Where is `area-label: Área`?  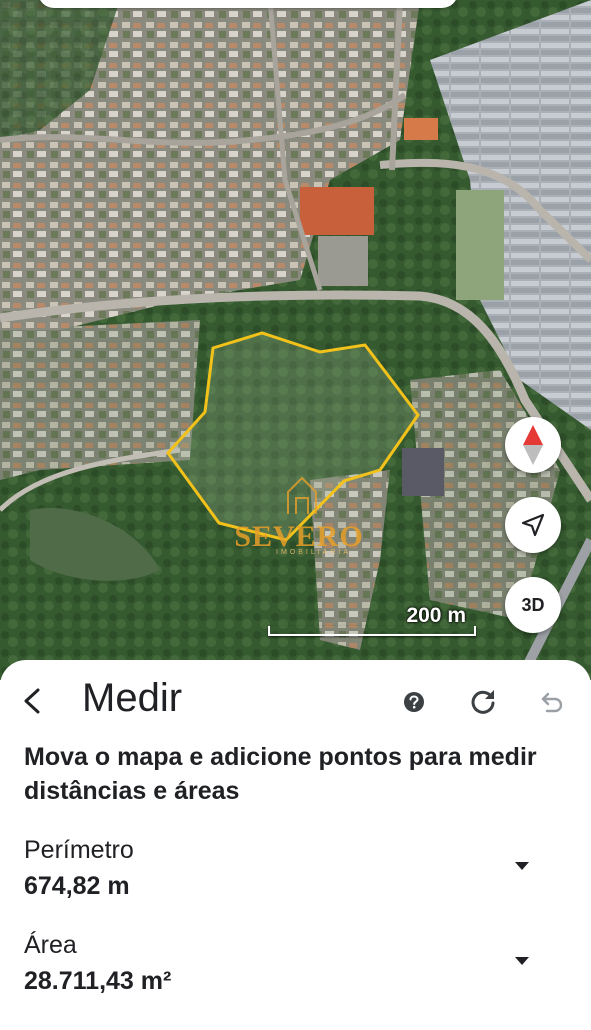 area-label: Área is located at coordinates (50, 945).